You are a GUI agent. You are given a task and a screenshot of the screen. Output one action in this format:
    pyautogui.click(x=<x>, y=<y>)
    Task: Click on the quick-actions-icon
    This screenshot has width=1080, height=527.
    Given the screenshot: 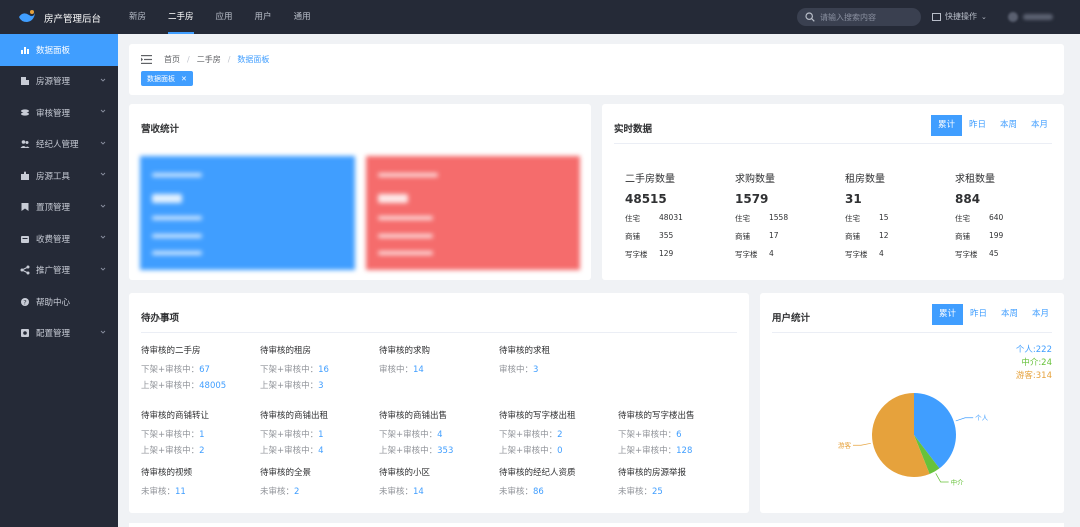 What is the action you would take?
    pyautogui.click(x=936, y=16)
    